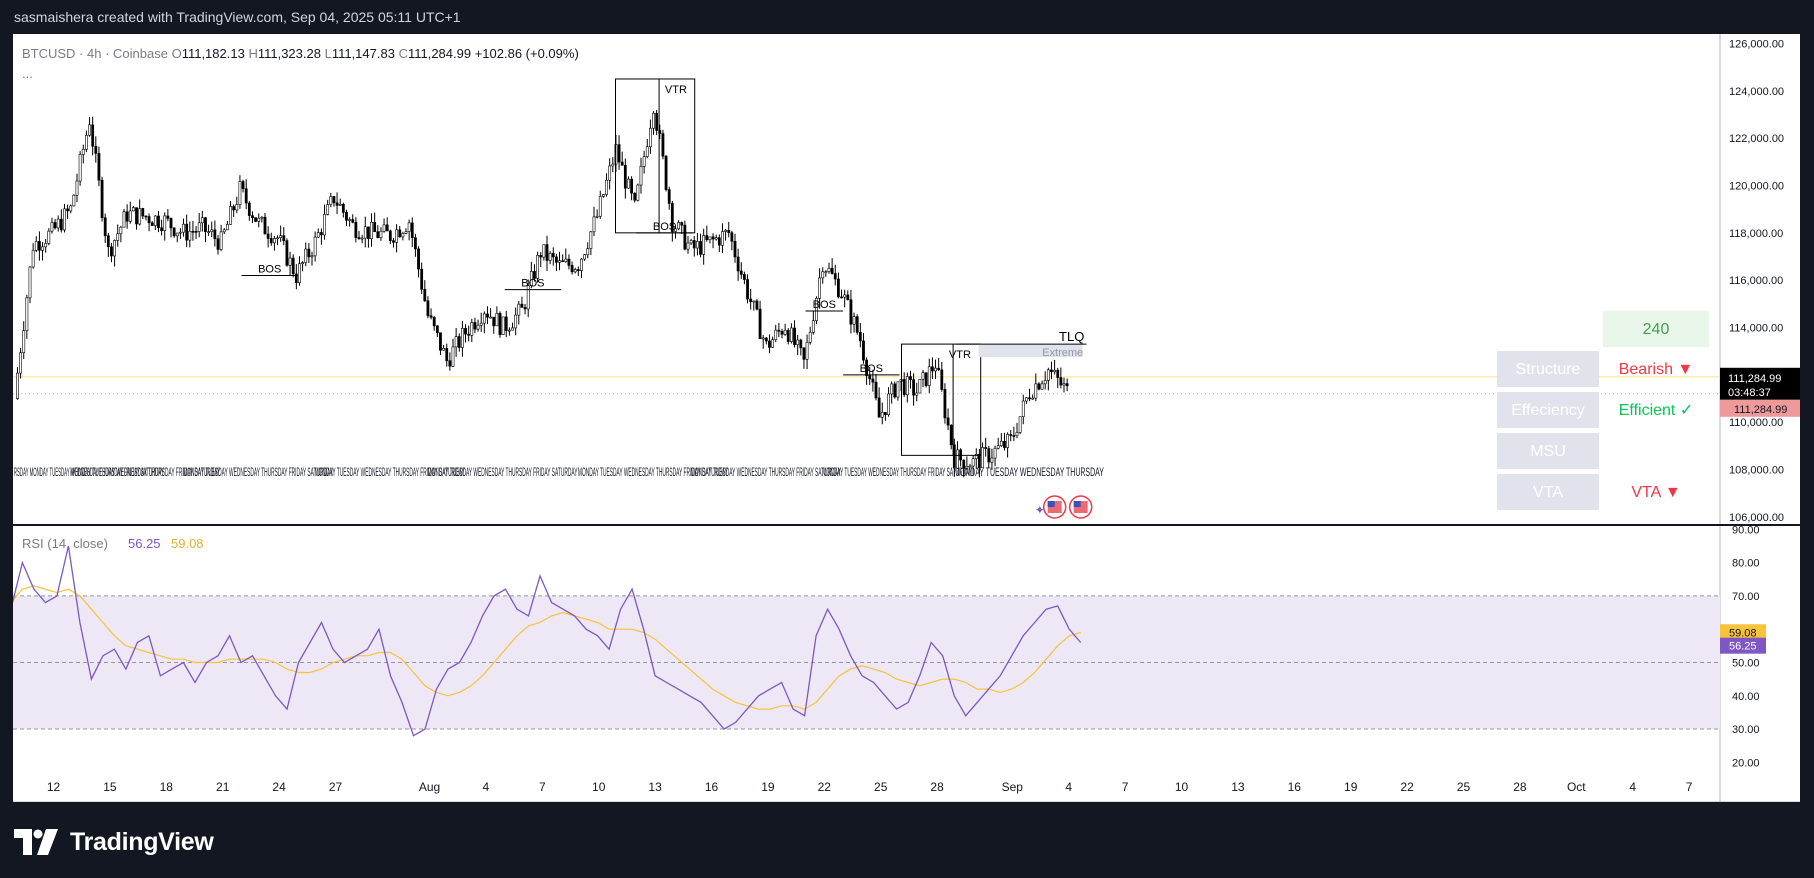  Describe the element at coordinates (336, 787) in the screenshot. I see `time-tick-label: 27` at that location.